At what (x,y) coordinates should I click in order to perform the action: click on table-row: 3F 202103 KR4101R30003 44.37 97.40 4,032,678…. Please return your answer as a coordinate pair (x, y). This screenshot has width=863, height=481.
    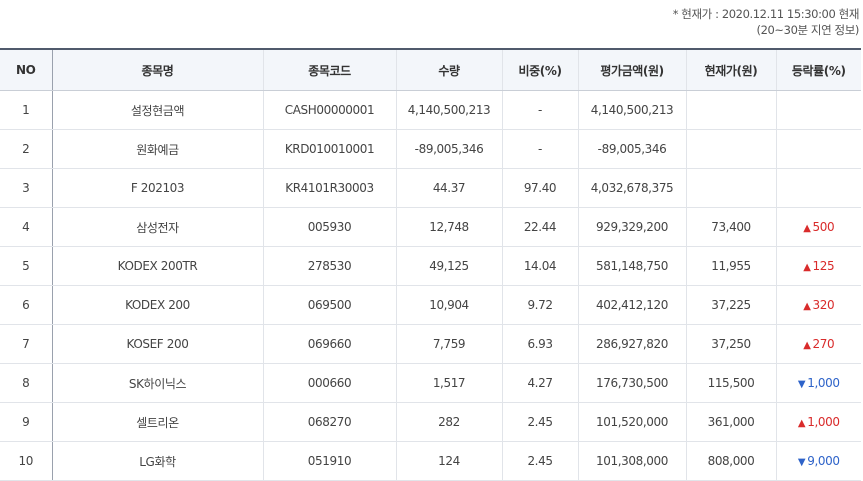
    Looking at the image, I should click on (430, 188).